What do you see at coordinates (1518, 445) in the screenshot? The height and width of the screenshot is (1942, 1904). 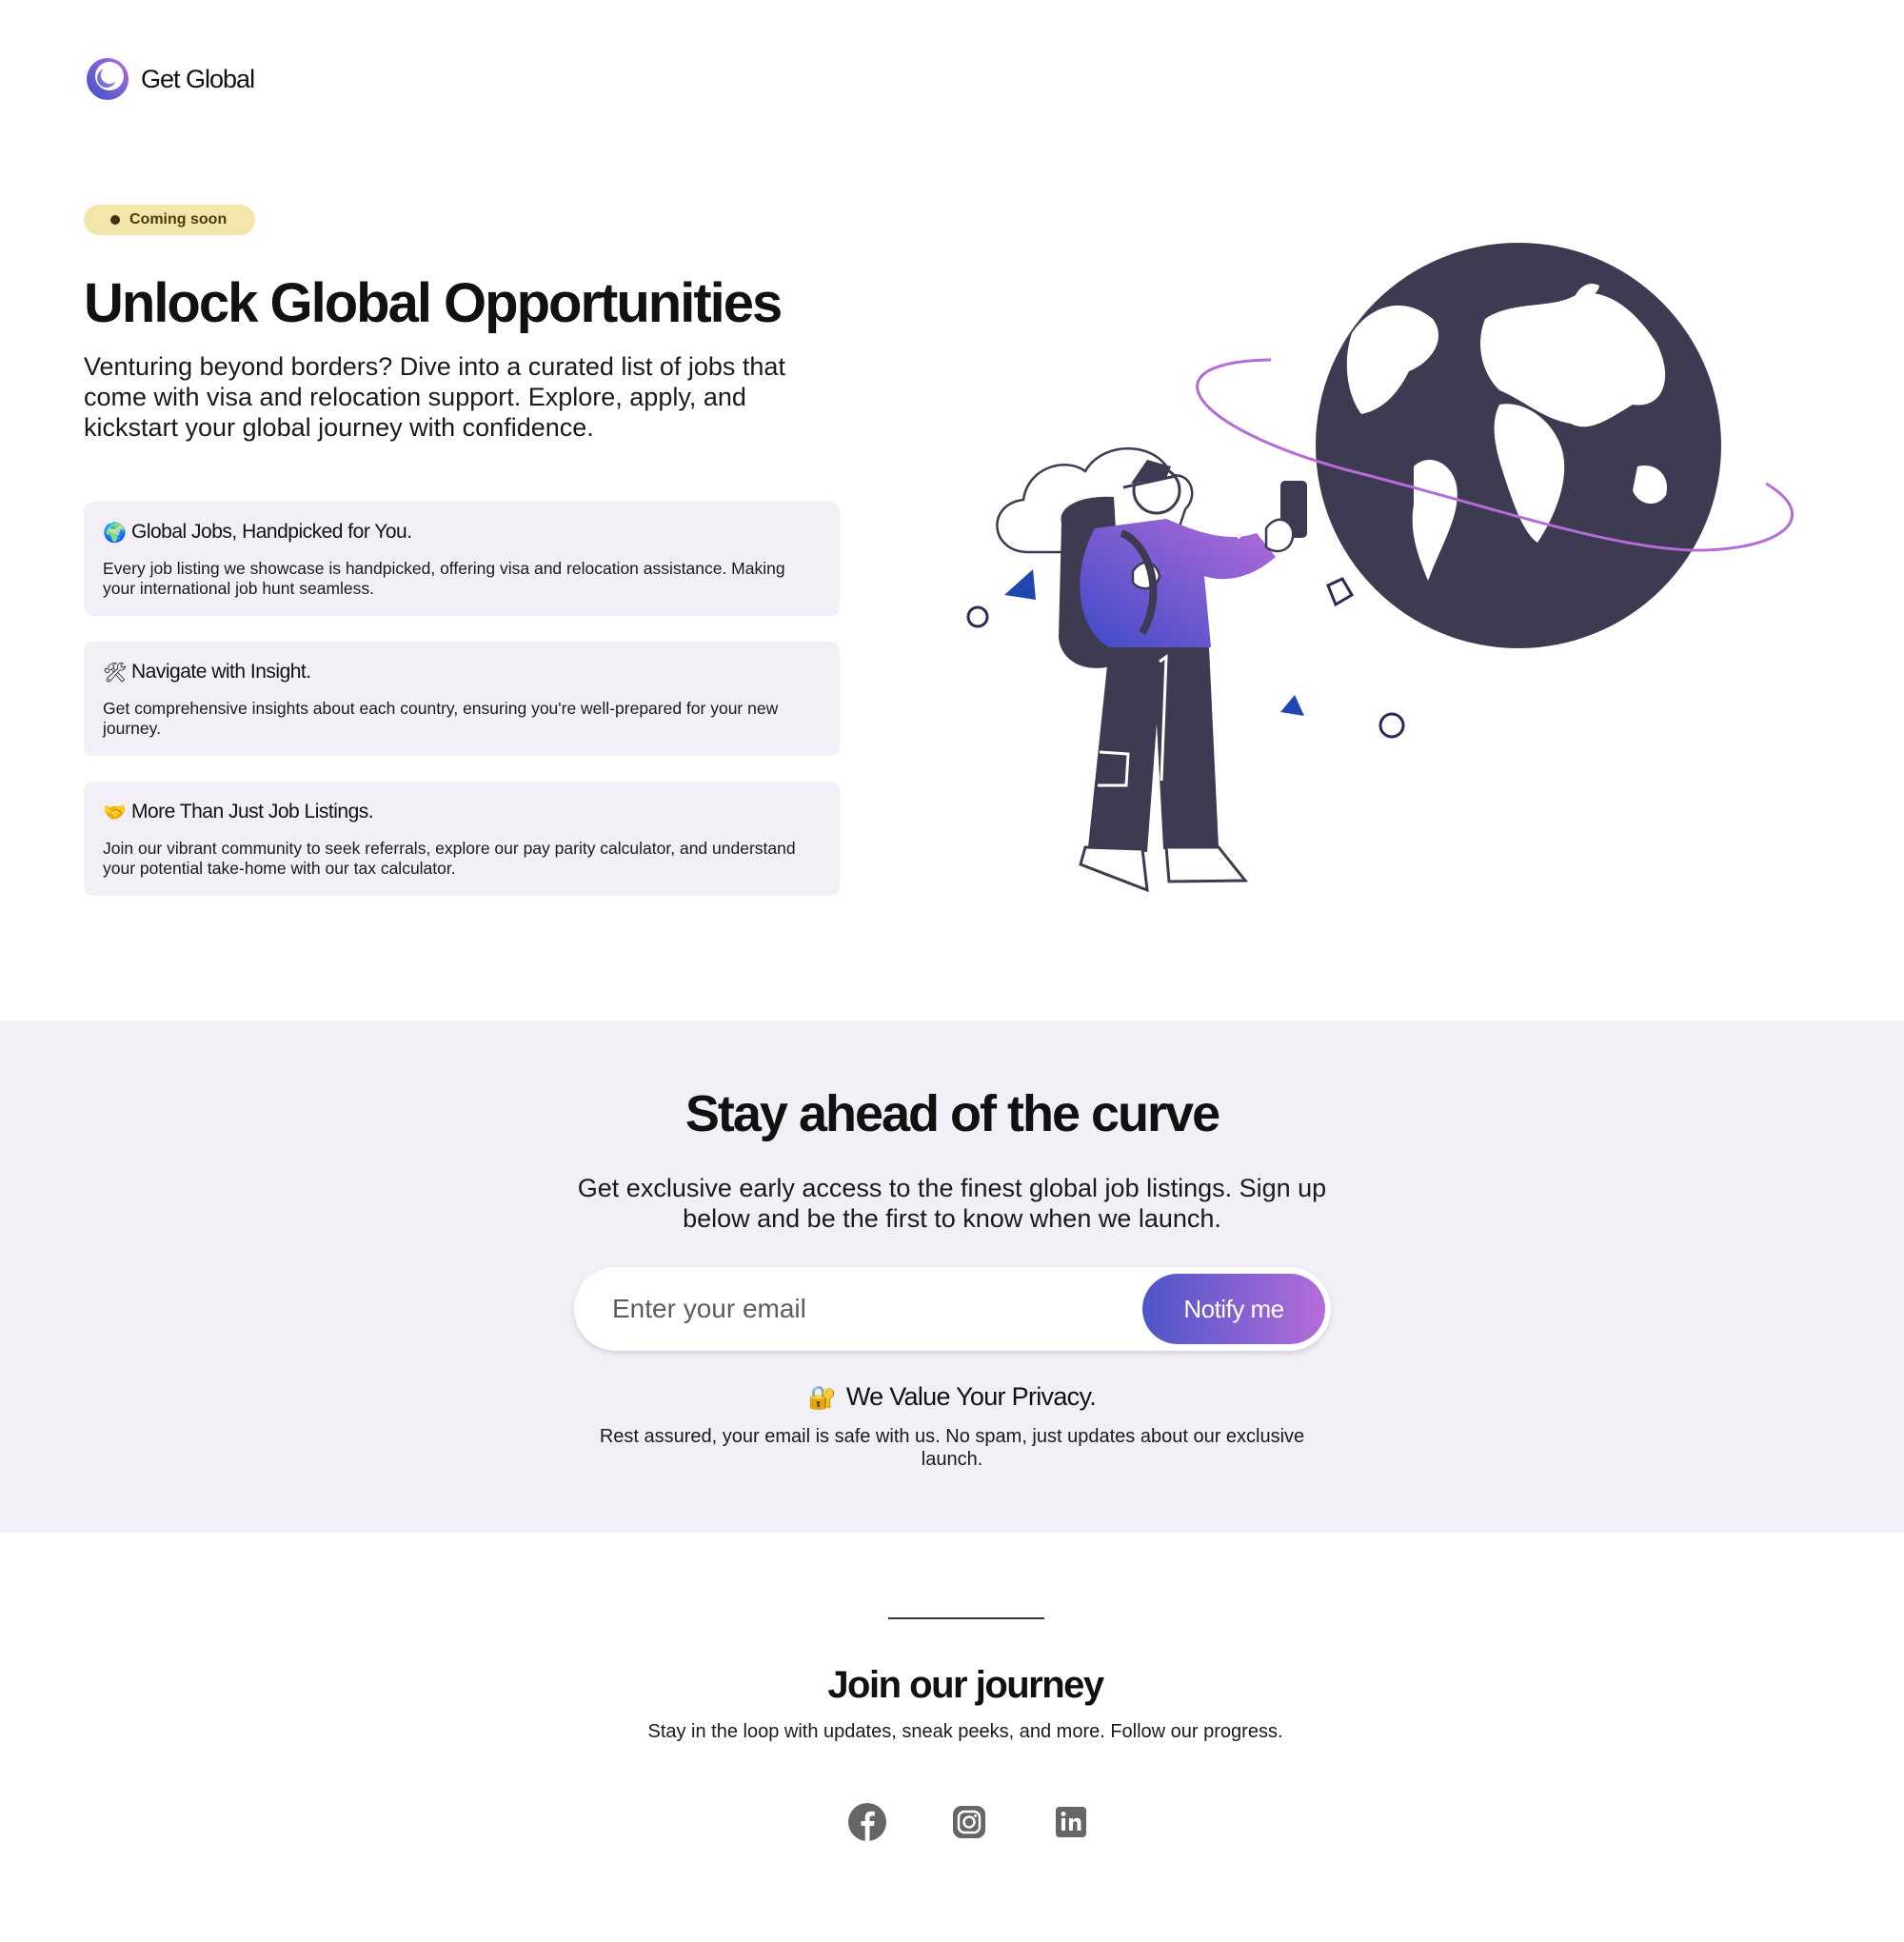 I see `globe-icon` at bounding box center [1518, 445].